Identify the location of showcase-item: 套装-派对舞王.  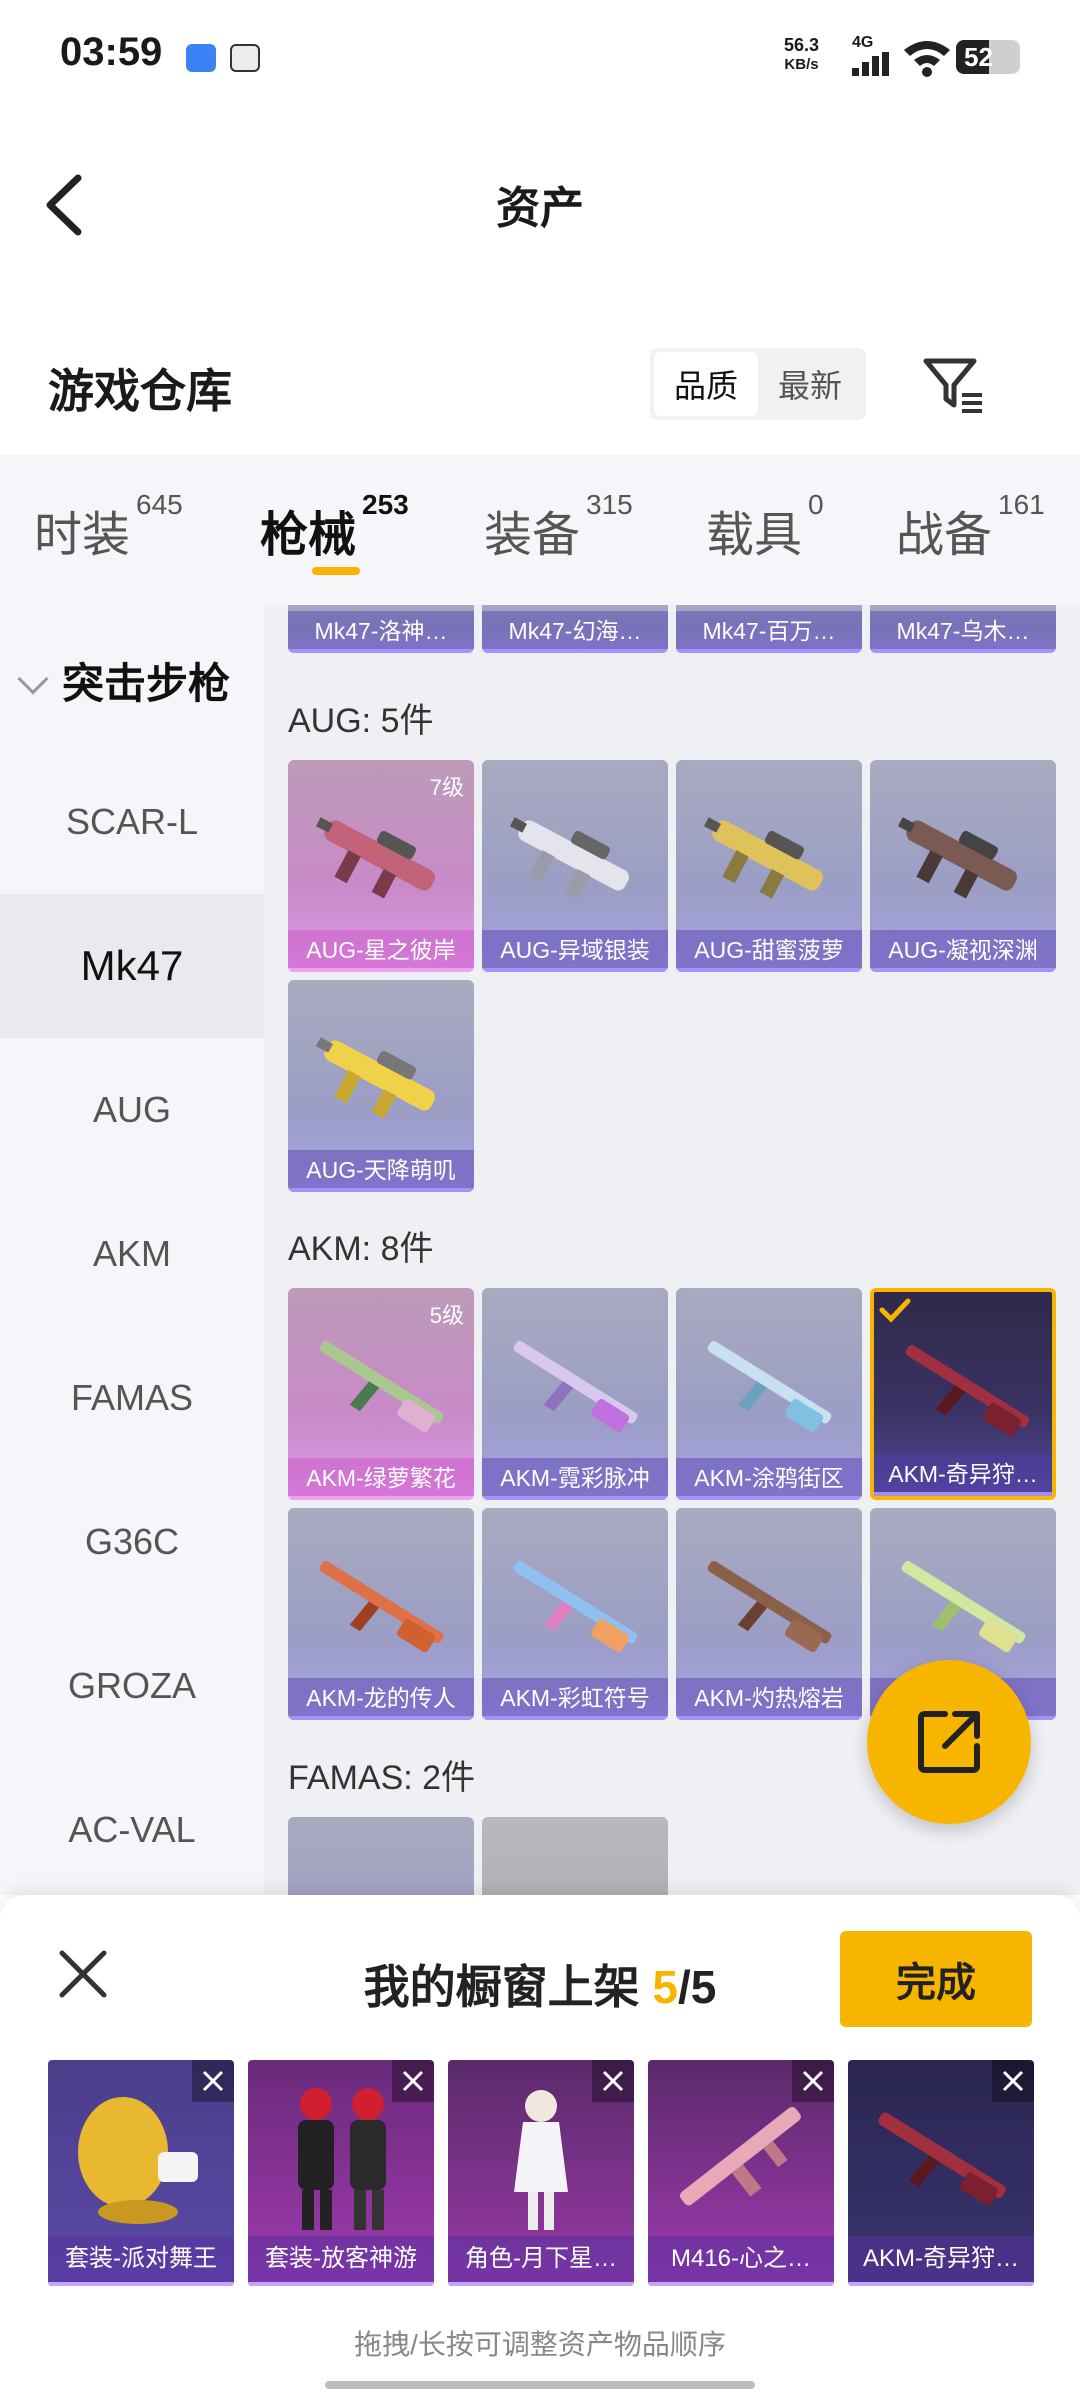
(141, 2173).